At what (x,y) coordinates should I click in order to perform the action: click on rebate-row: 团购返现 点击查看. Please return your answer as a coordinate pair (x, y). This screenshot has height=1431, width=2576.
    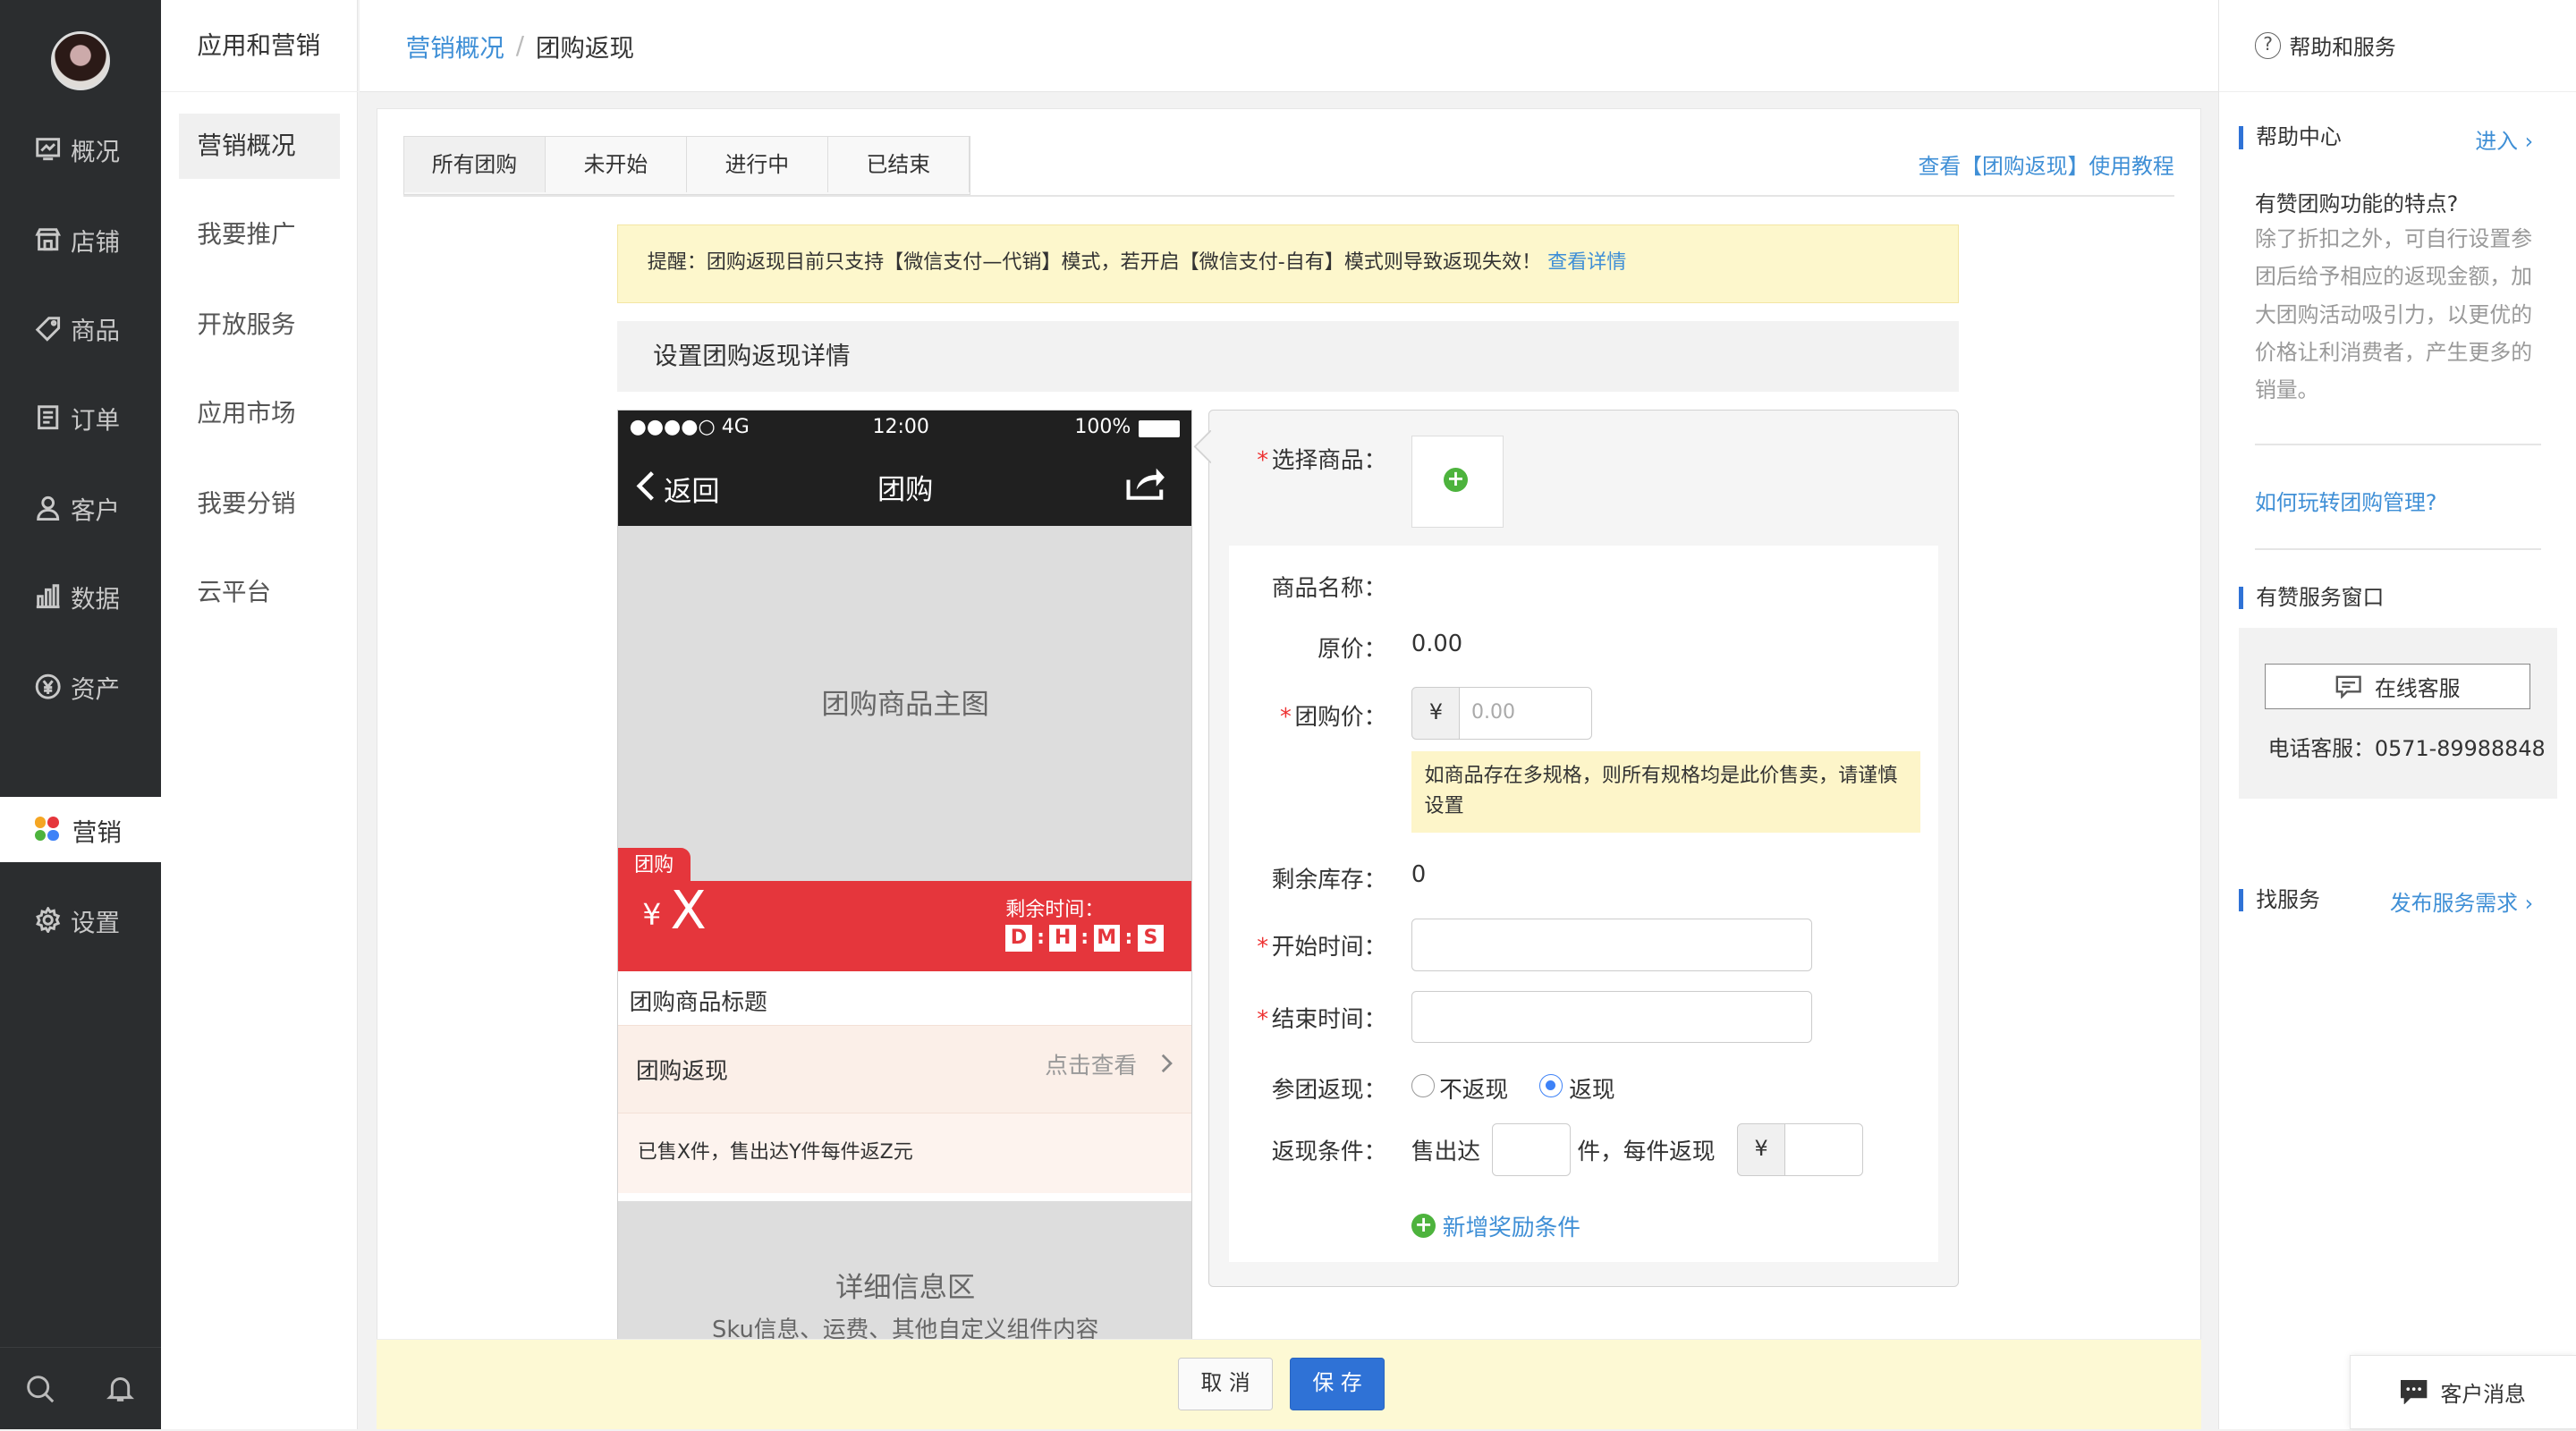
    Looking at the image, I should click on (904, 1069).